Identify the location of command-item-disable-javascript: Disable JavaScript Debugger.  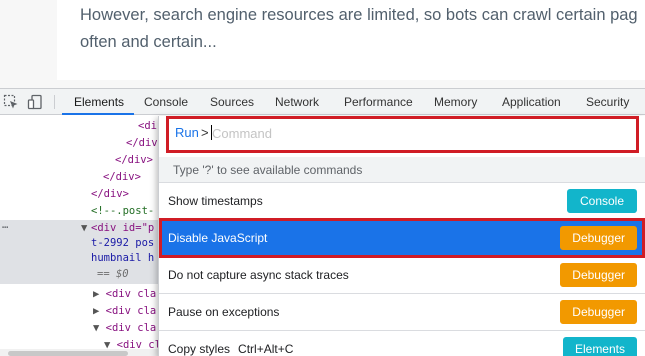
(402, 238).